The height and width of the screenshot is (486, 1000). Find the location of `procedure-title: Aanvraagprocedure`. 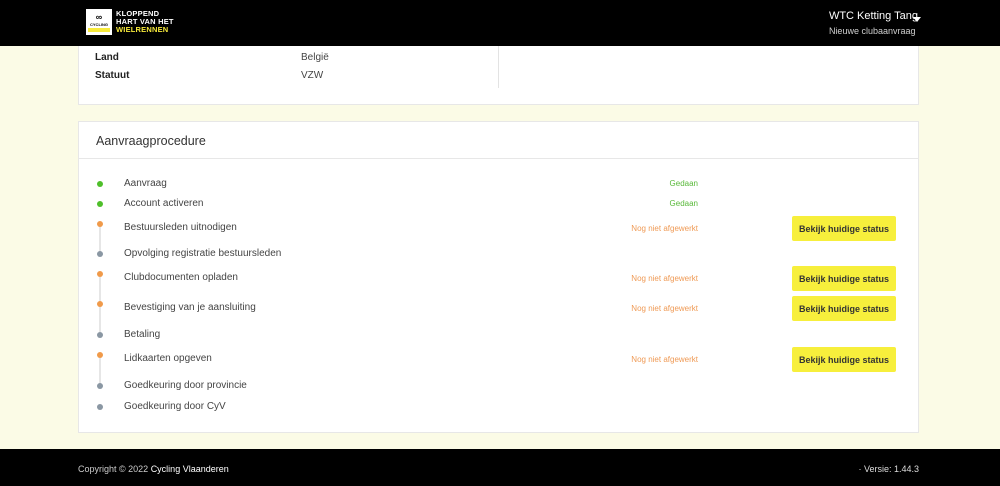

procedure-title: Aanvraagprocedure is located at coordinates (151, 141).